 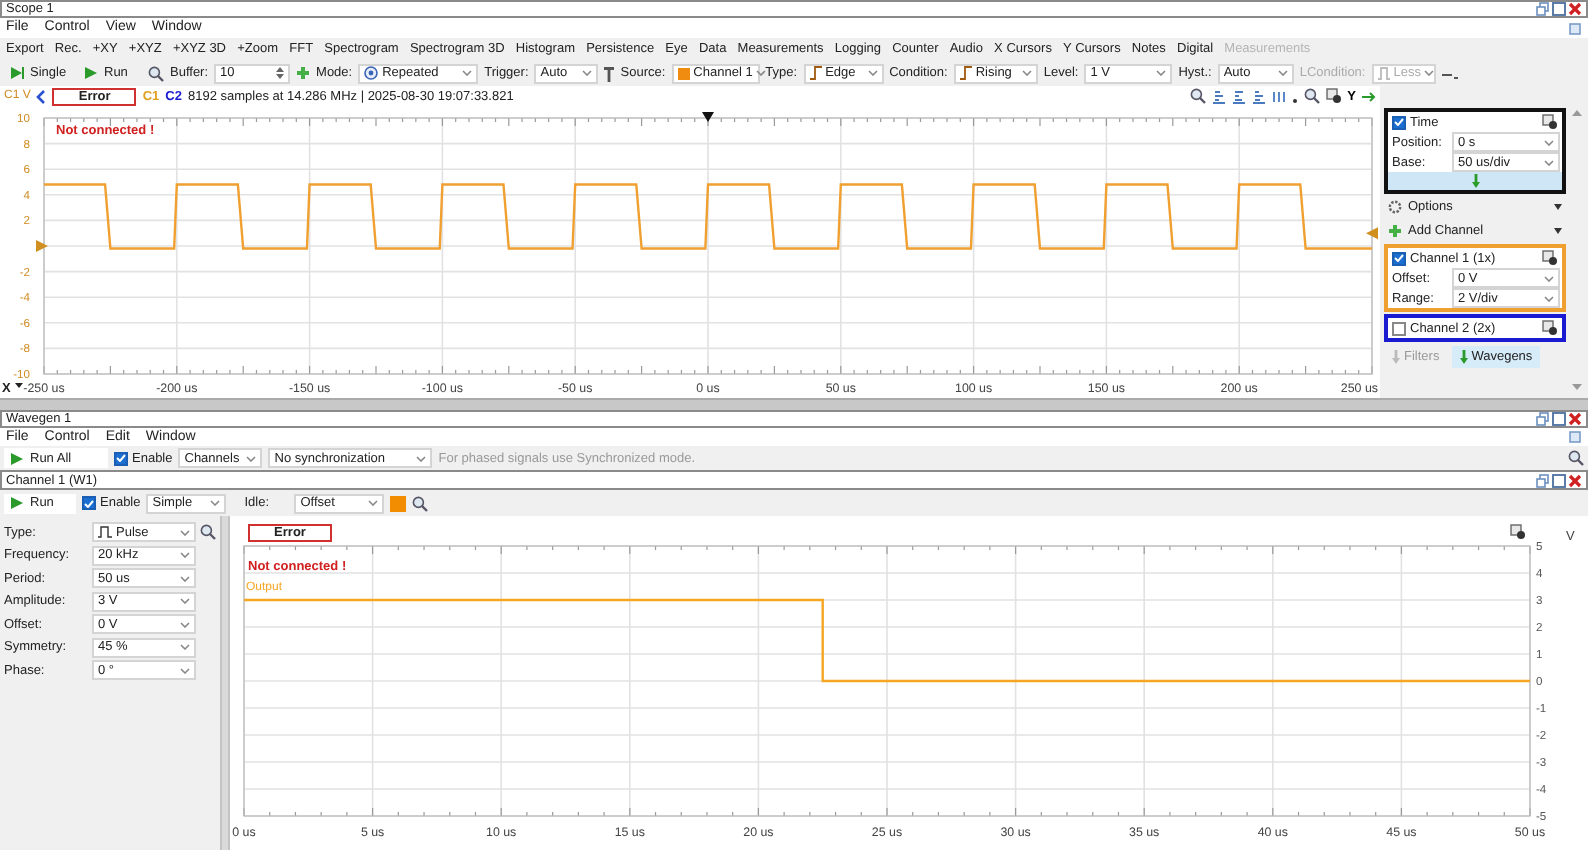 I want to click on pin-icon, so click(x=609, y=73).